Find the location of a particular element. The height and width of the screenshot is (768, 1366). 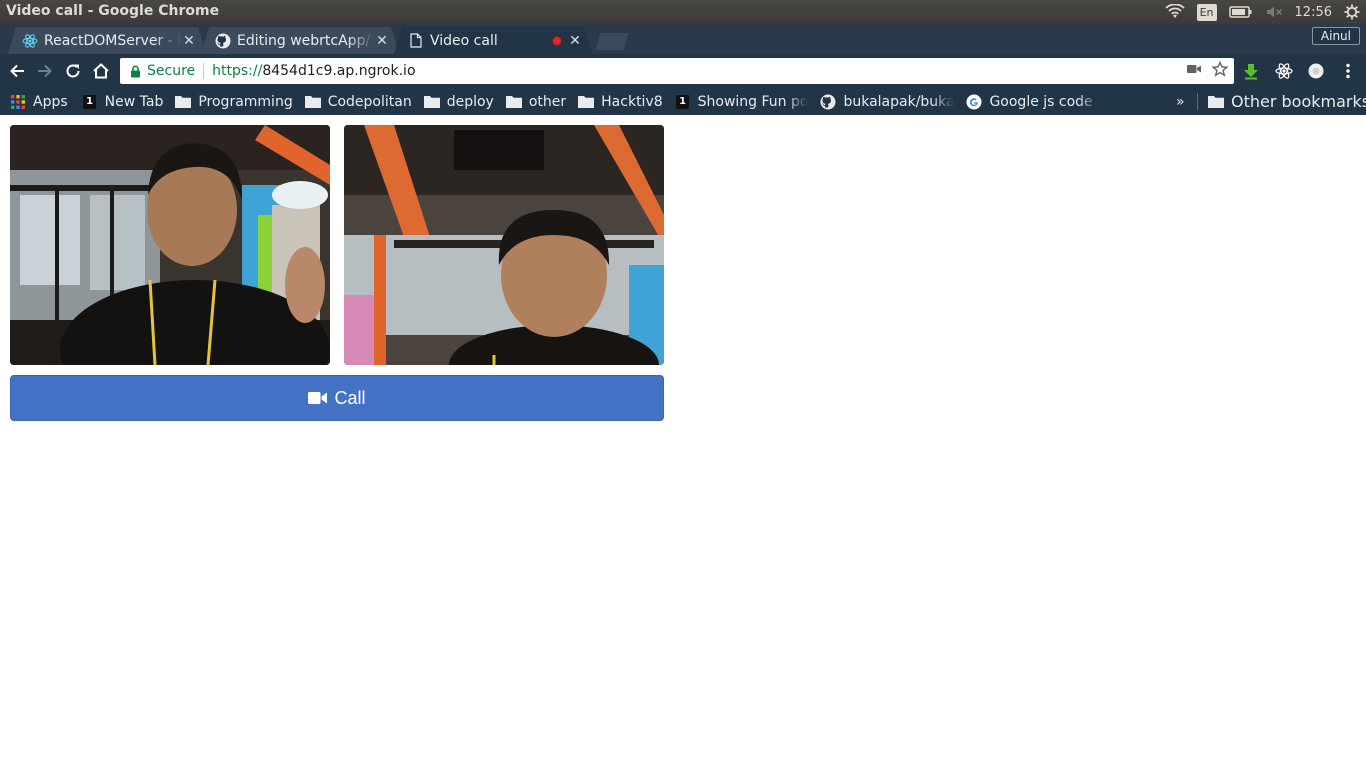

tab-title: ReactDOMServer - R is located at coordinates (113, 40).